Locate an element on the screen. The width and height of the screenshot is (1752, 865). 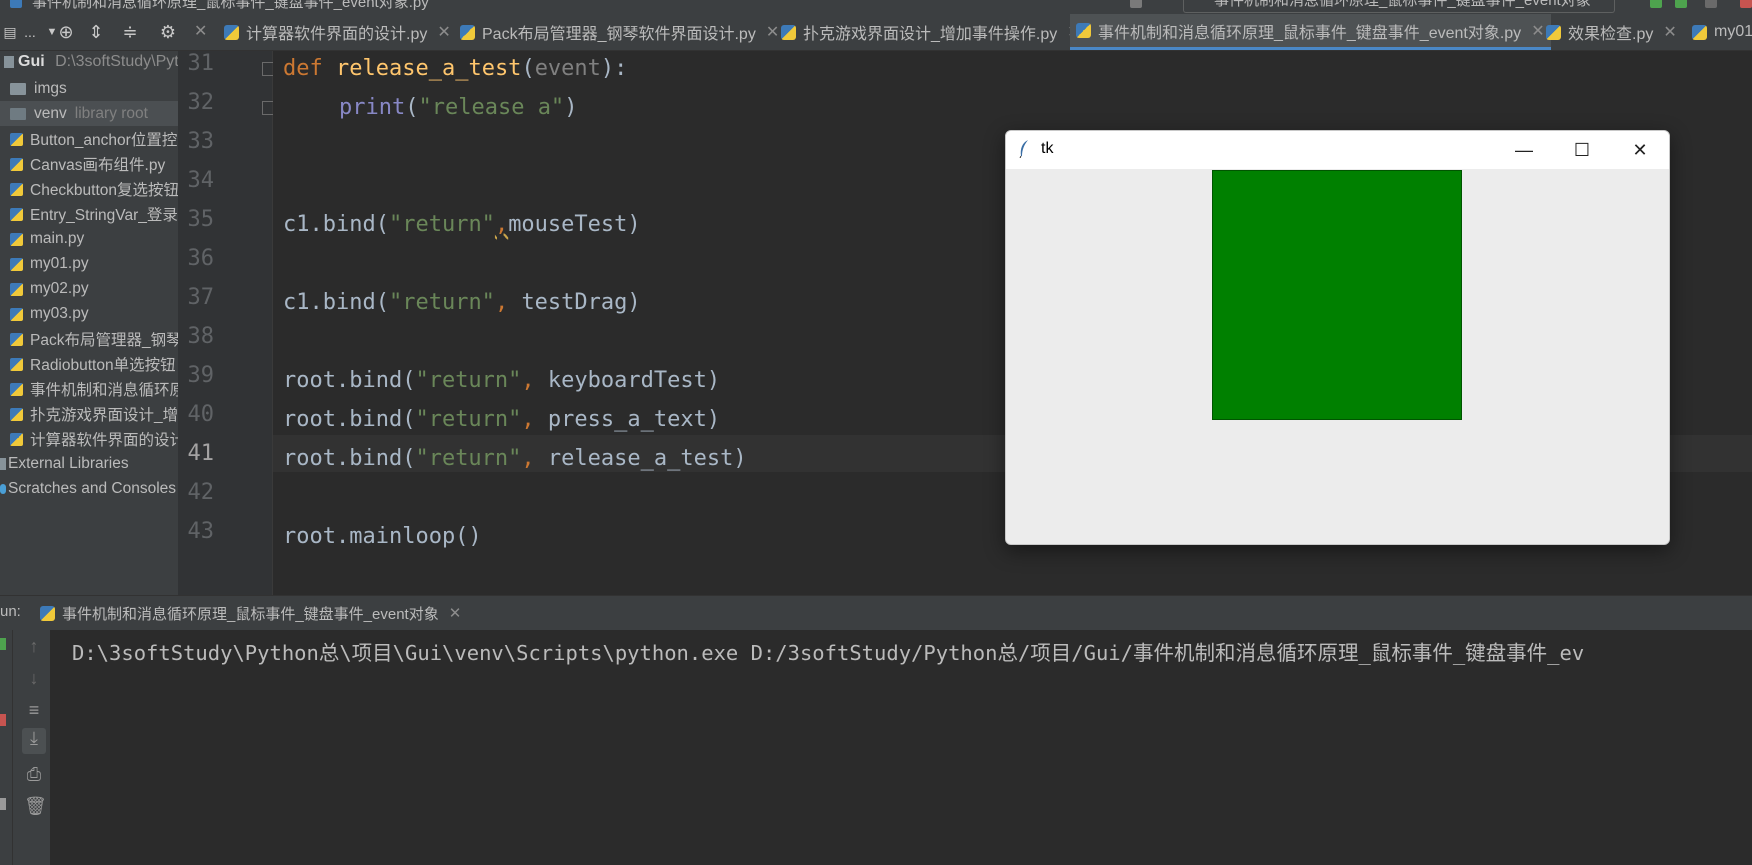
project-item-file: 事件机制和消息循环原 is located at coordinates (94, 389).